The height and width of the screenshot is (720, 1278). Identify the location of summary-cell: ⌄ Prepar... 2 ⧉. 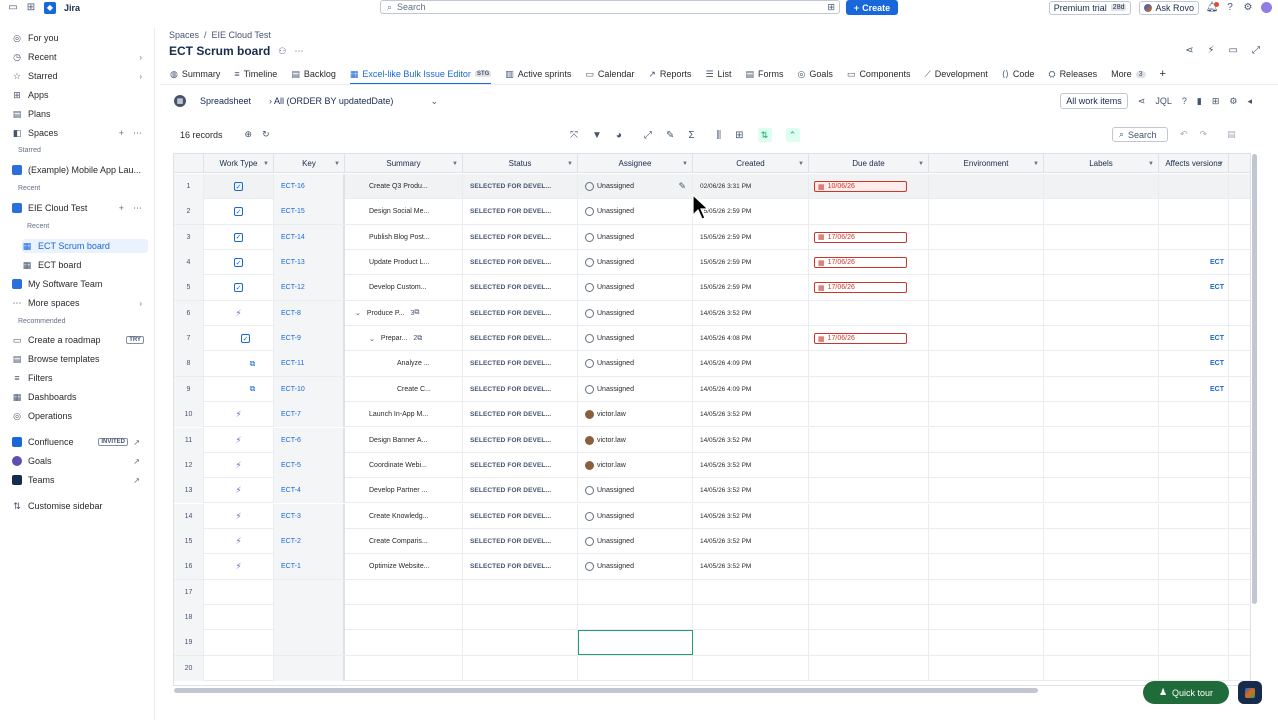
(404, 339).